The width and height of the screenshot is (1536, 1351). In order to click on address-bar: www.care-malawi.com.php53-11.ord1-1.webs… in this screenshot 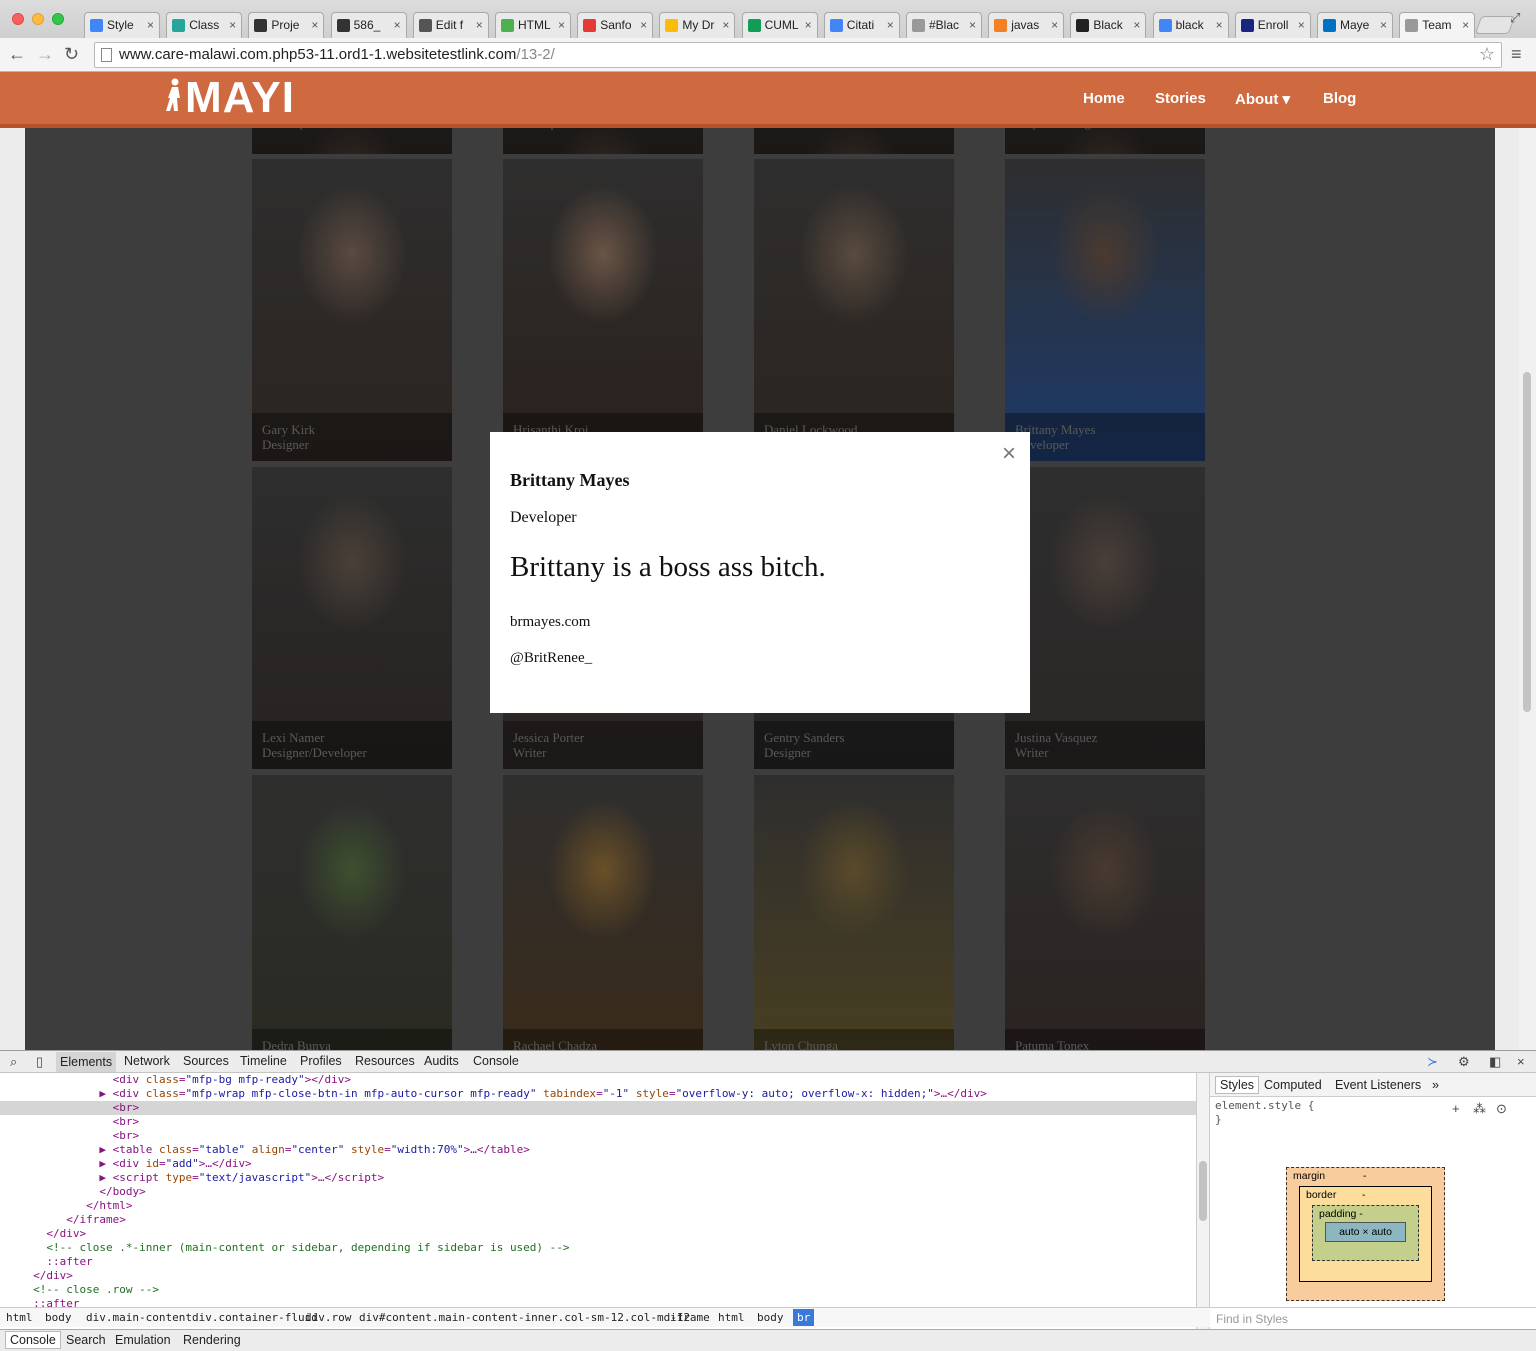, I will do `click(798, 55)`.